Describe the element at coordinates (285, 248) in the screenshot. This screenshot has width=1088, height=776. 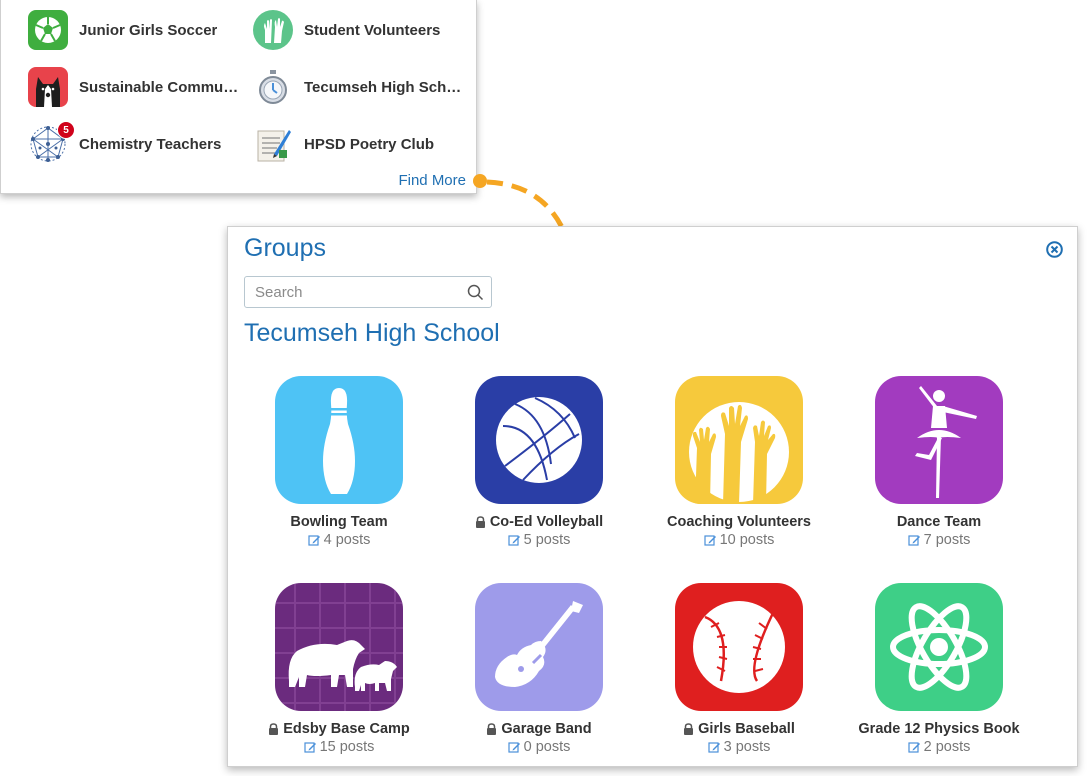
I see `panel-title: Groups` at that location.